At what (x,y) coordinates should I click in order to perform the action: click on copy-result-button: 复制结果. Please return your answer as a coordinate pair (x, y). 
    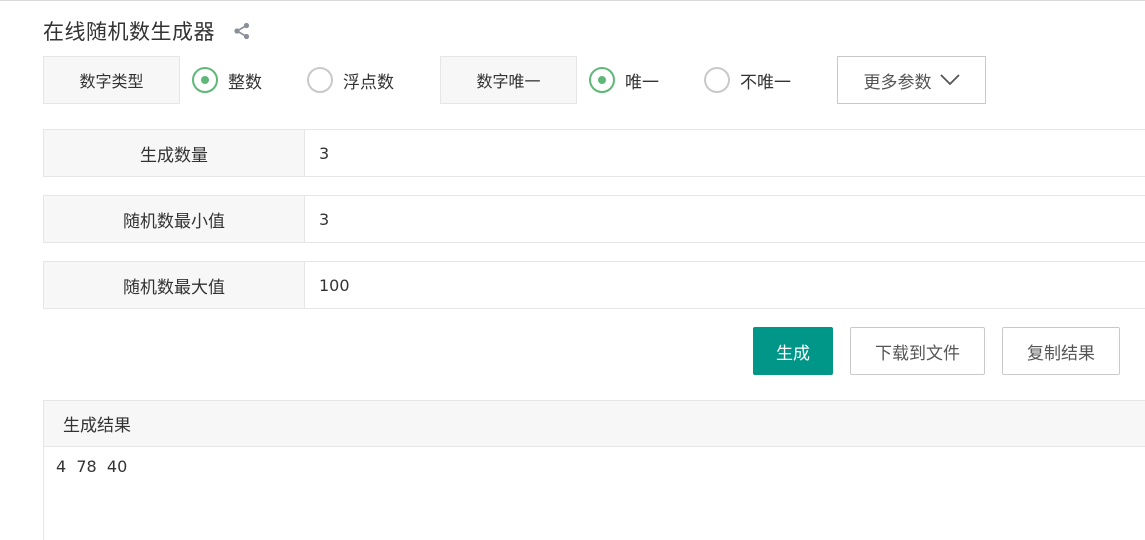
    Looking at the image, I should click on (1061, 351).